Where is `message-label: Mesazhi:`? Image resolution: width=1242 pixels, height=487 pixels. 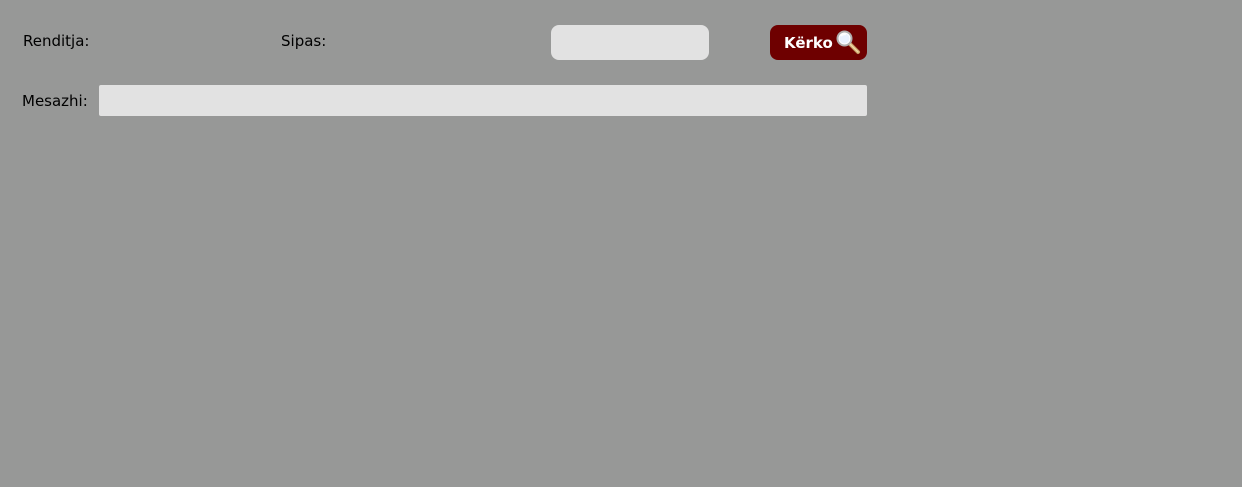
message-label: Mesazhi: is located at coordinates (55, 101).